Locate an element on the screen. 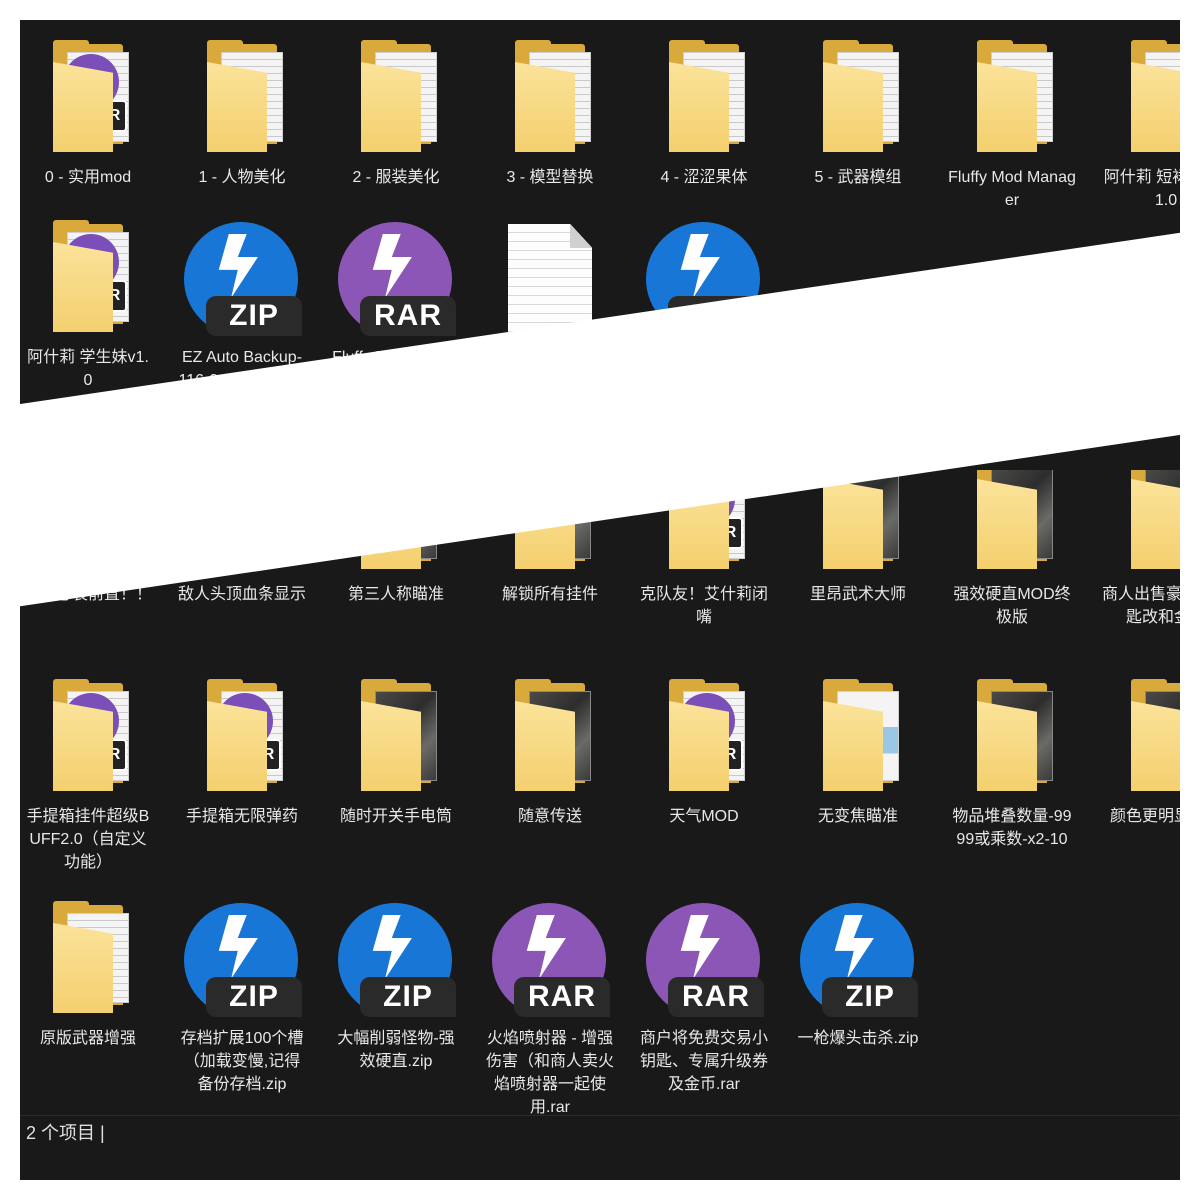 The height and width of the screenshot is (1200, 1200). item-label: 原版武器增强 is located at coordinates (87, 1038).